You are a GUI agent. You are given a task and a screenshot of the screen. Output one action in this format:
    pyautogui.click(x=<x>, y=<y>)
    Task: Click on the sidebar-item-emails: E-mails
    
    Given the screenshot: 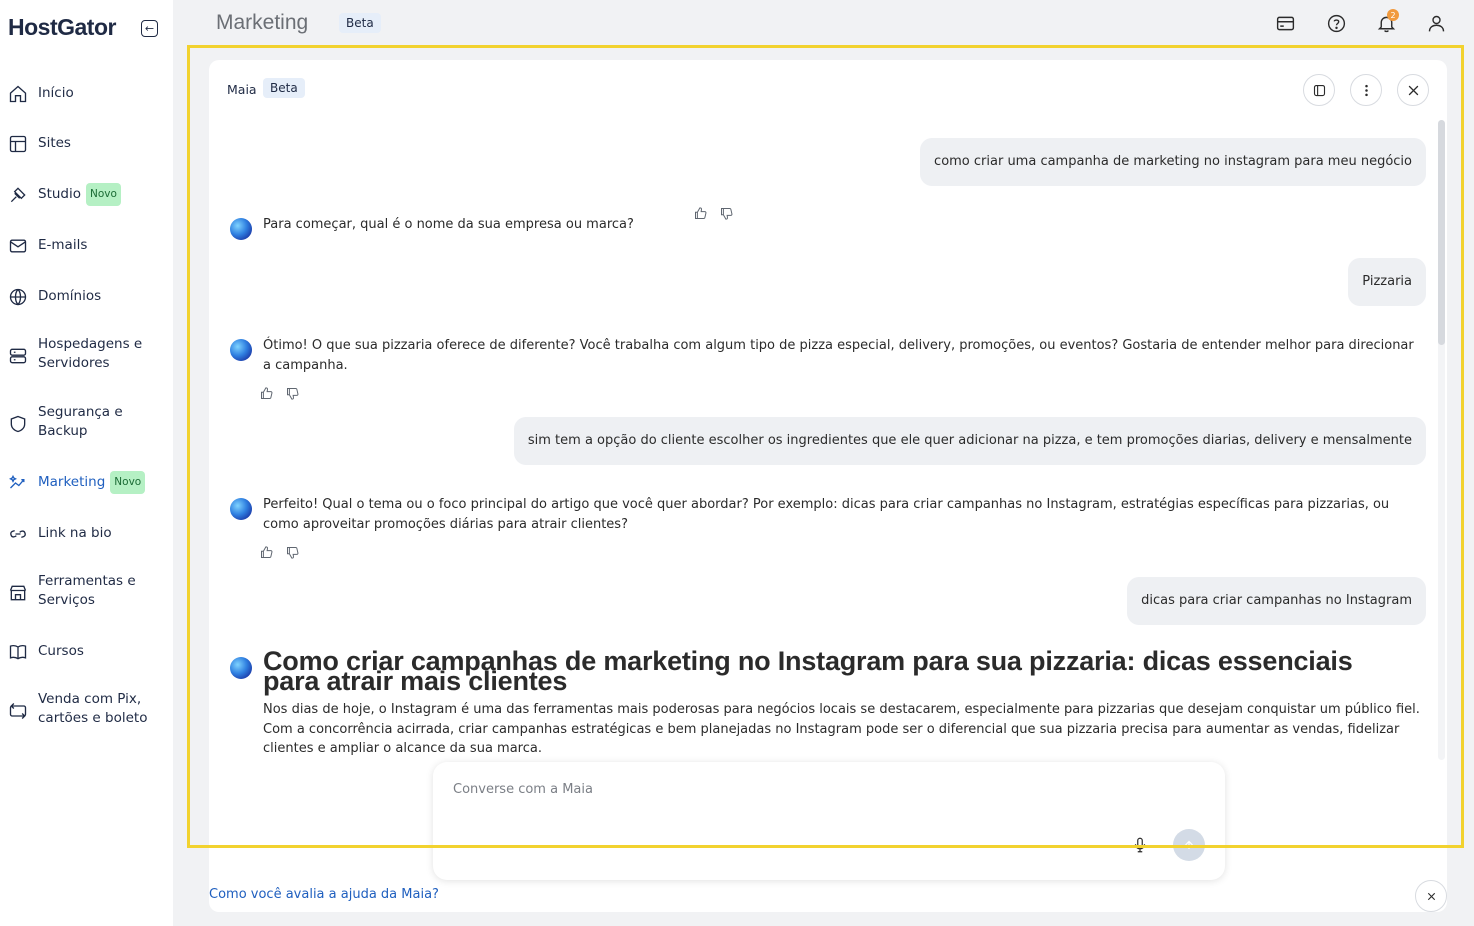 What is the action you would take?
    pyautogui.click(x=86, y=245)
    